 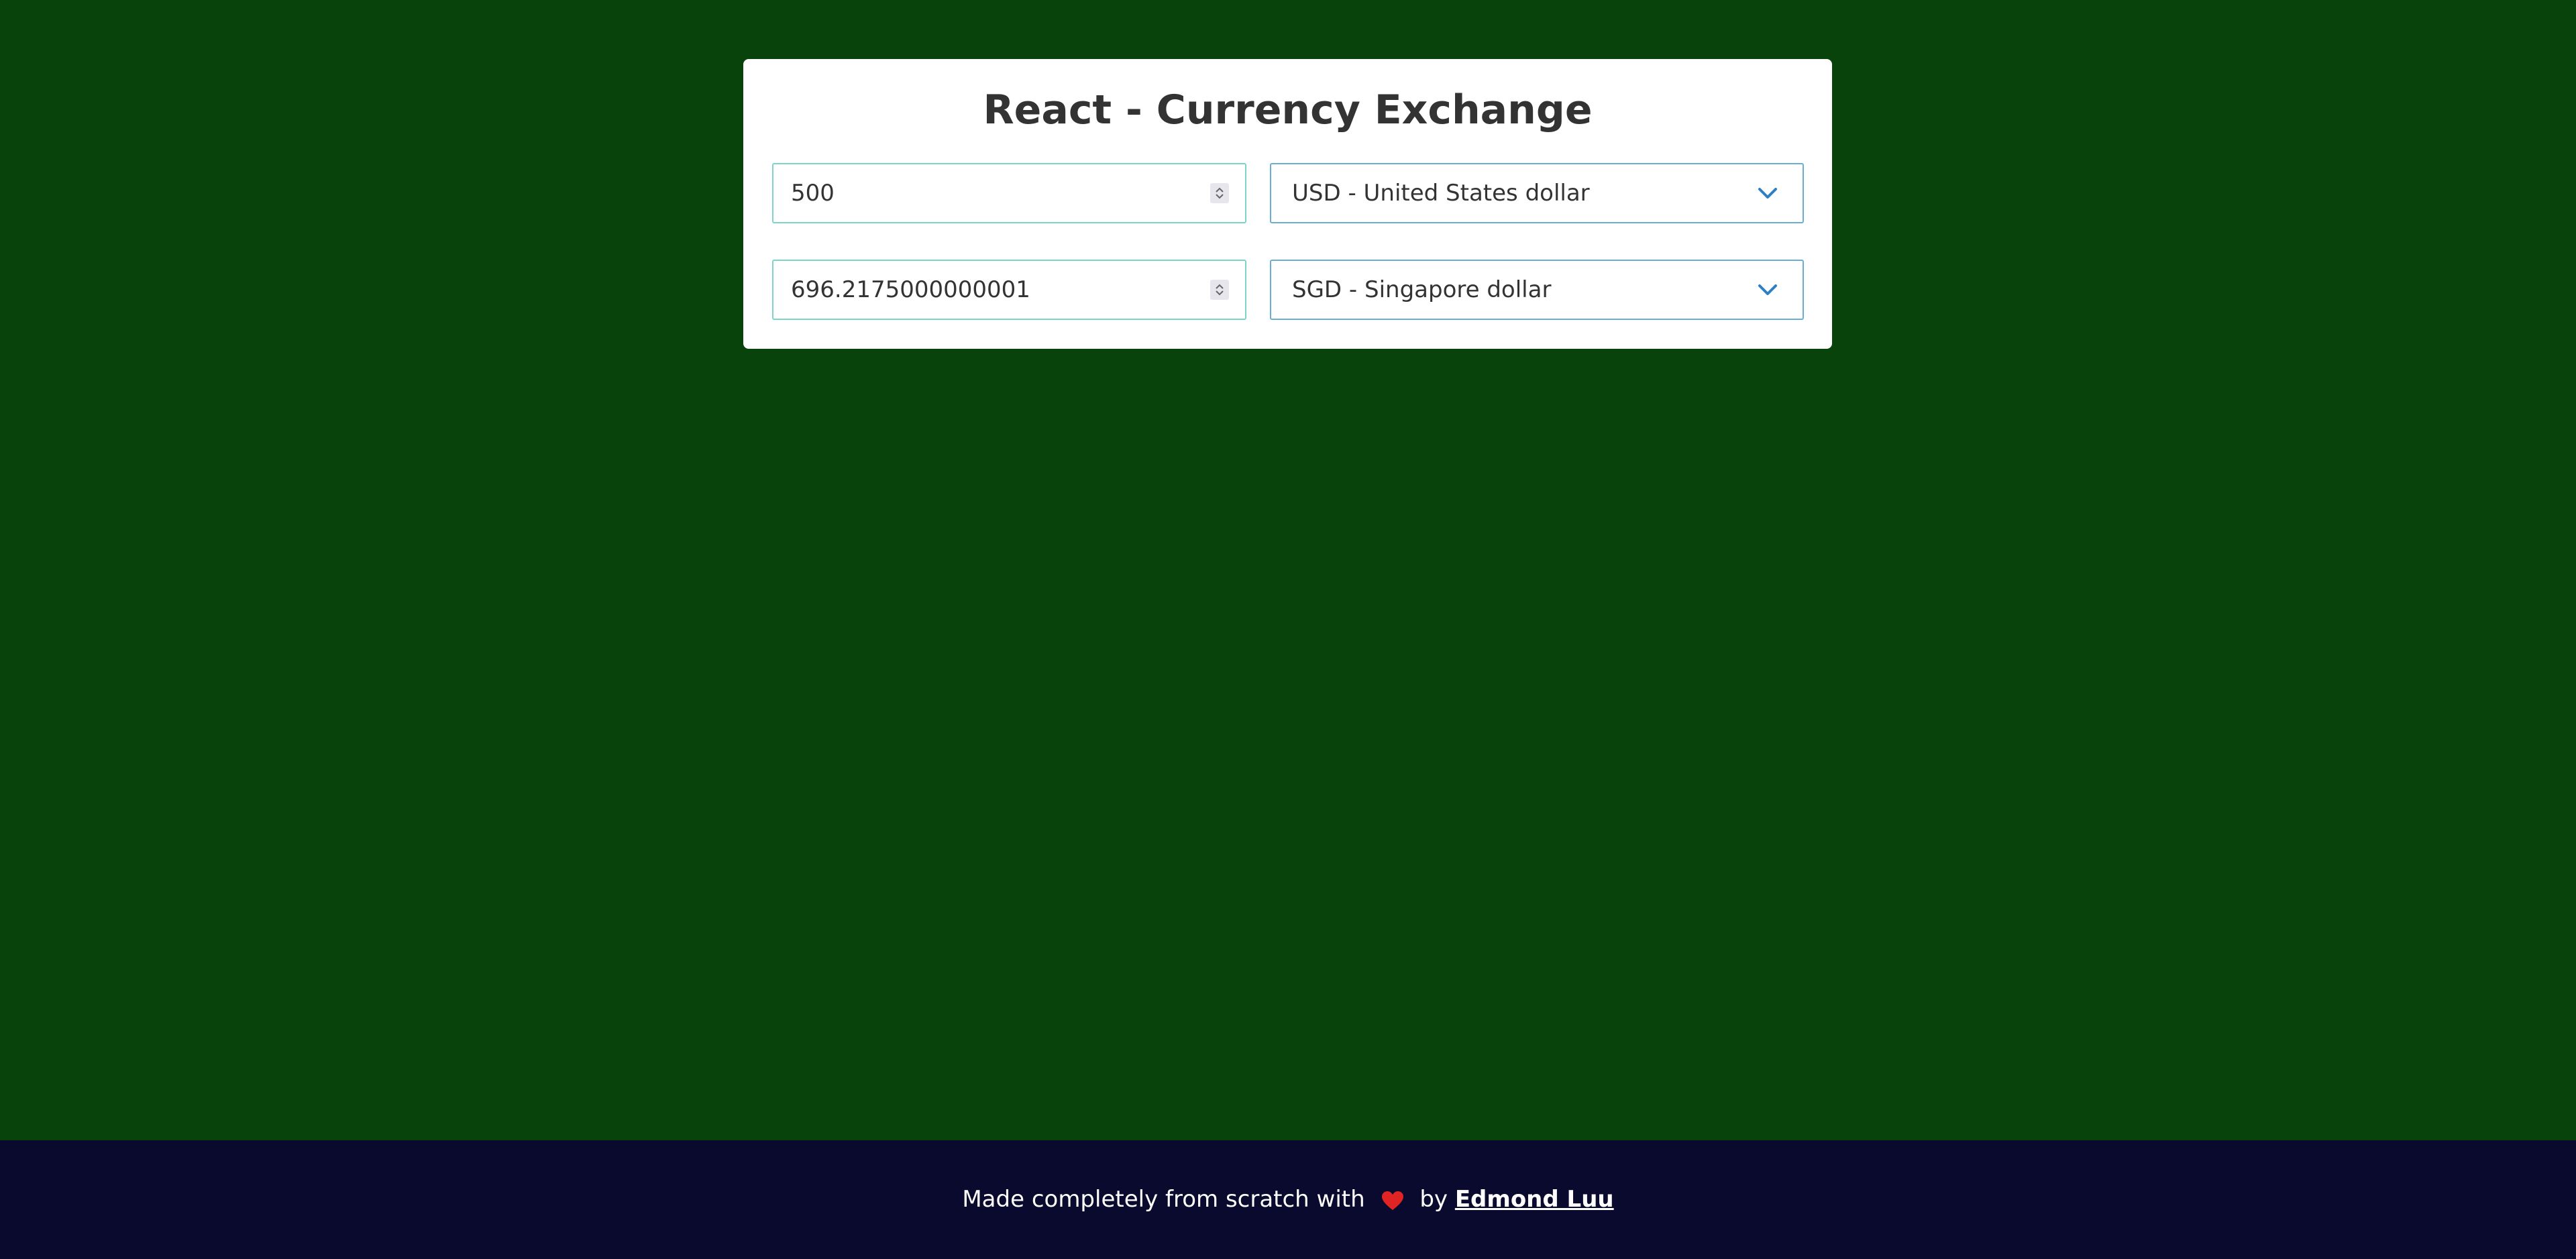 I want to click on from-currency-value: USD - United States dollar, so click(x=1441, y=193).